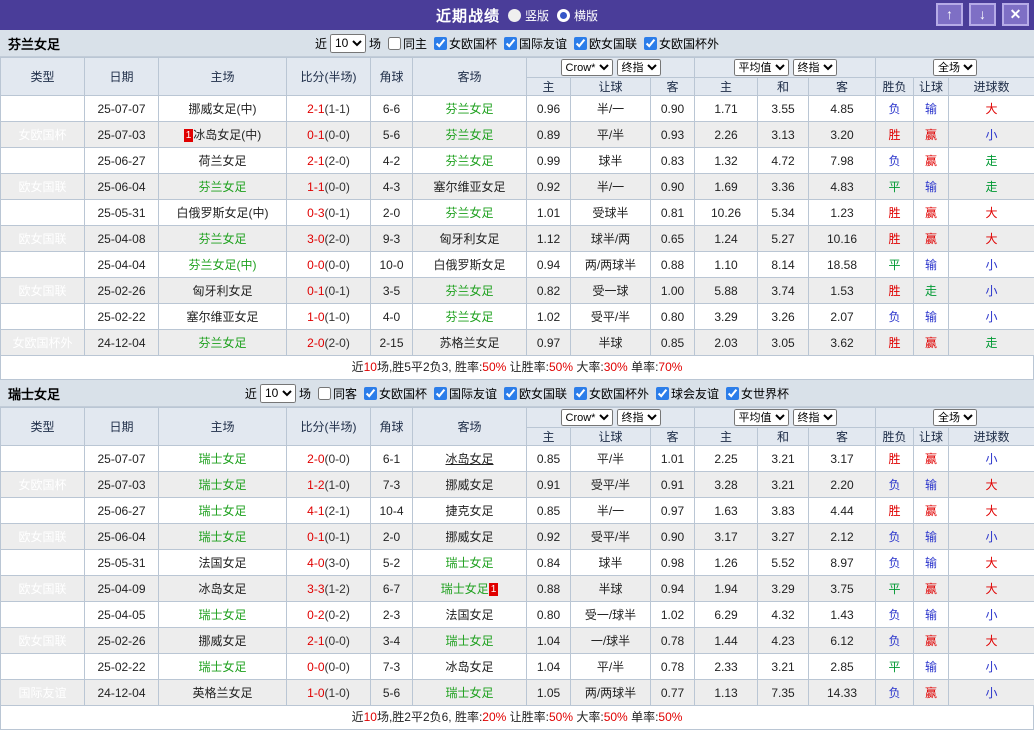  What do you see at coordinates (42, 426) in the screenshot?
I see `column-header-0: 类型` at bounding box center [42, 426].